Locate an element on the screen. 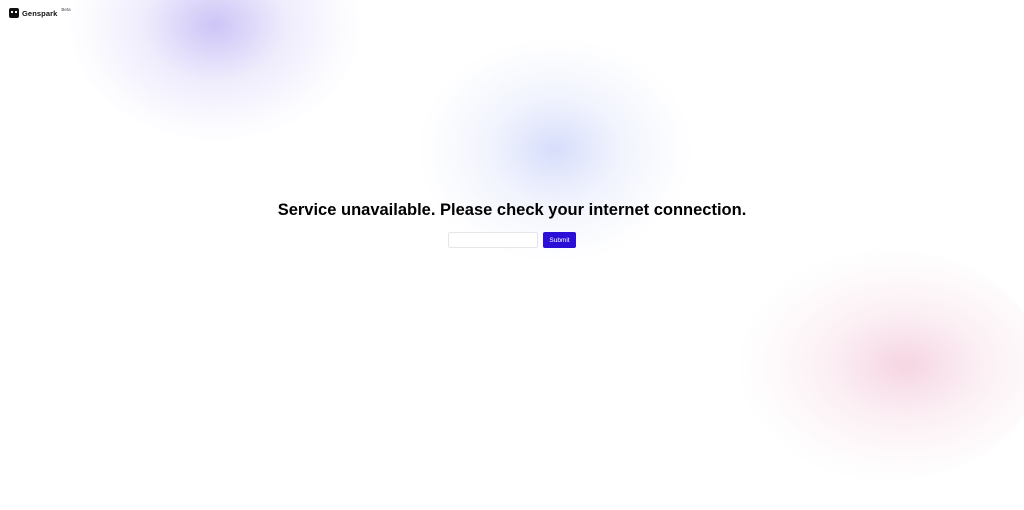 The height and width of the screenshot is (510, 1024). retry-form: Submit is located at coordinates (512, 240).